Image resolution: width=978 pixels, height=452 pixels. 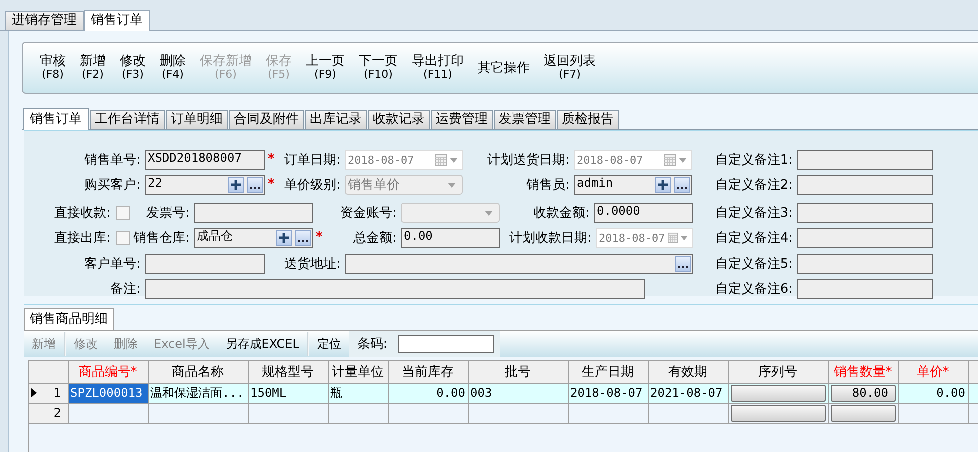 I want to click on form-tab: 订单明细, so click(x=197, y=119).